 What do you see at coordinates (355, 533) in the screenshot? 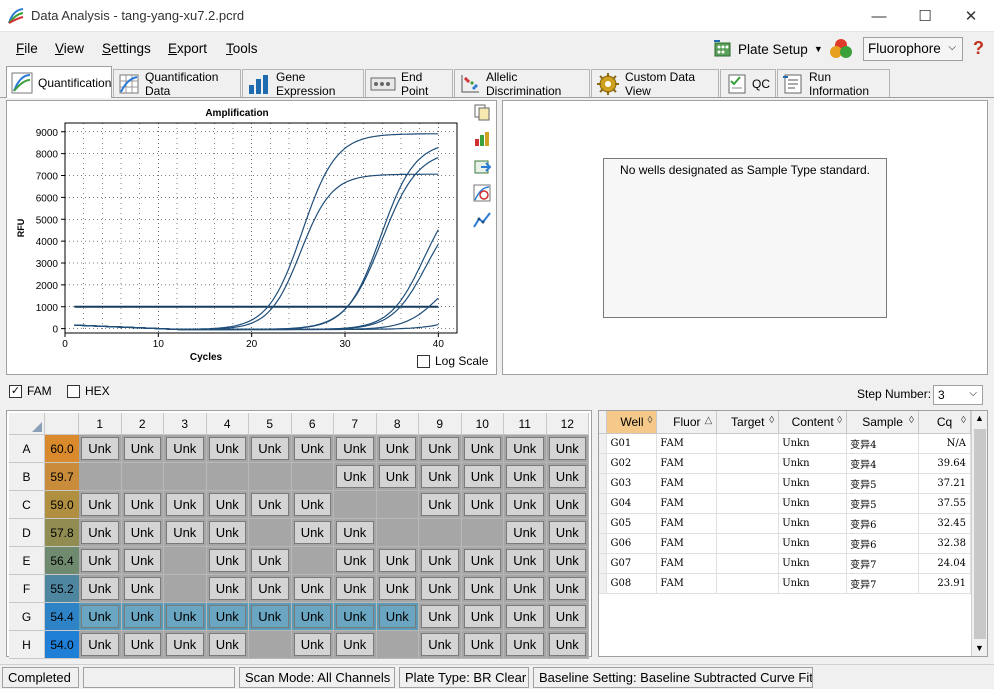
I see `well-D7: Unk` at bounding box center [355, 533].